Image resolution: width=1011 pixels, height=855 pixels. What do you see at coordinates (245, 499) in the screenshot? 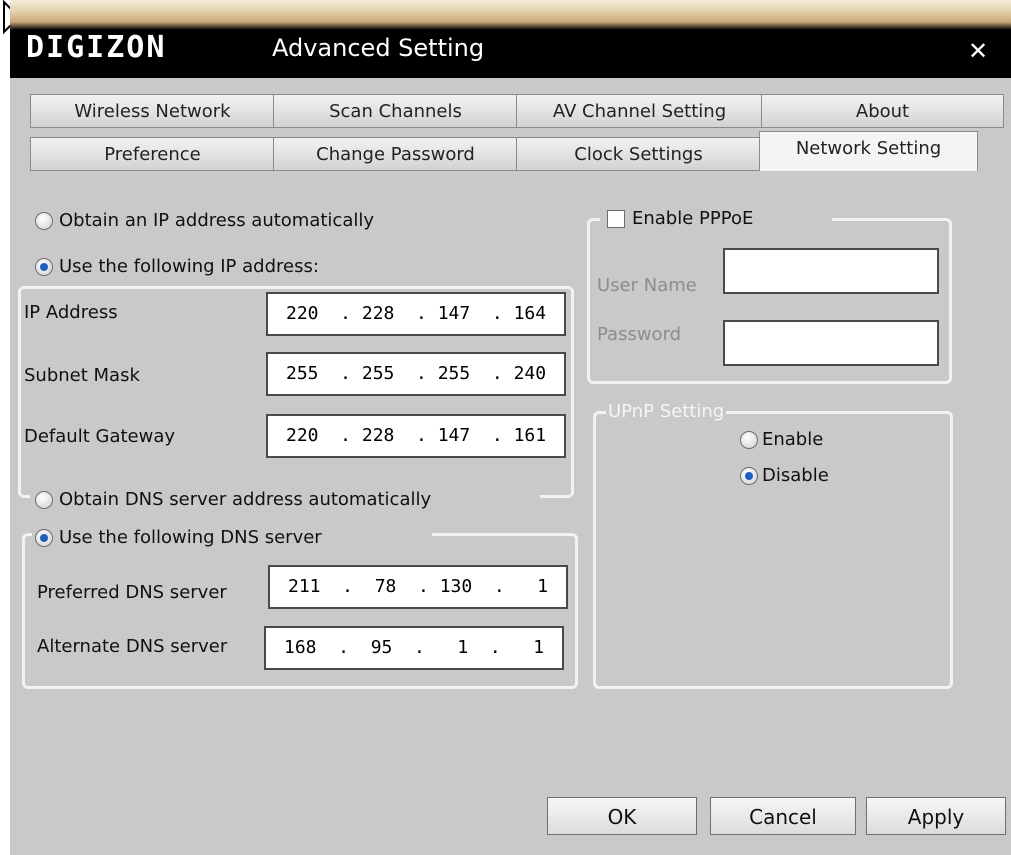
I see `dns-auto-label: Obtain DNS server address automatically` at bounding box center [245, 499].